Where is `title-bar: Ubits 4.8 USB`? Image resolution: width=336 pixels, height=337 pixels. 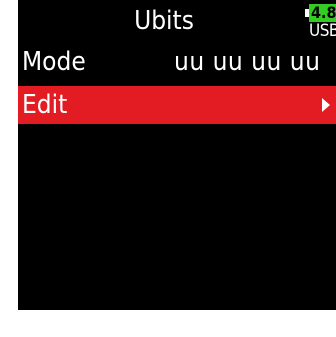 title-bar: Ubits 4.8 USB is located at coordinates (177, 21).